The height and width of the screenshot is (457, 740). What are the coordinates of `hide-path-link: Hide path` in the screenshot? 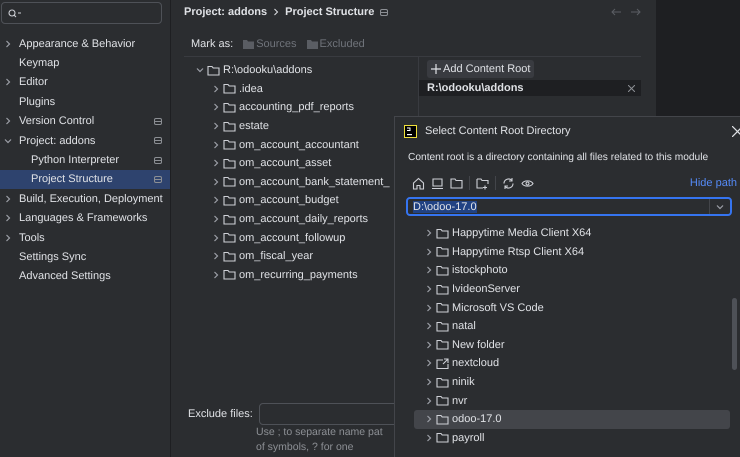 It's located at (713, 183).